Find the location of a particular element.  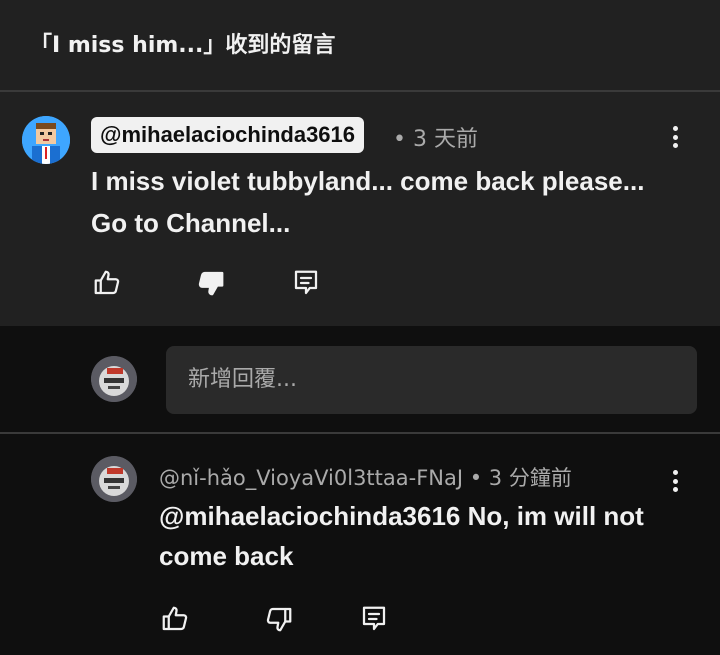

comment-author-handle: @mihaelaciochinda3616 is located at coordinates (228, 135).